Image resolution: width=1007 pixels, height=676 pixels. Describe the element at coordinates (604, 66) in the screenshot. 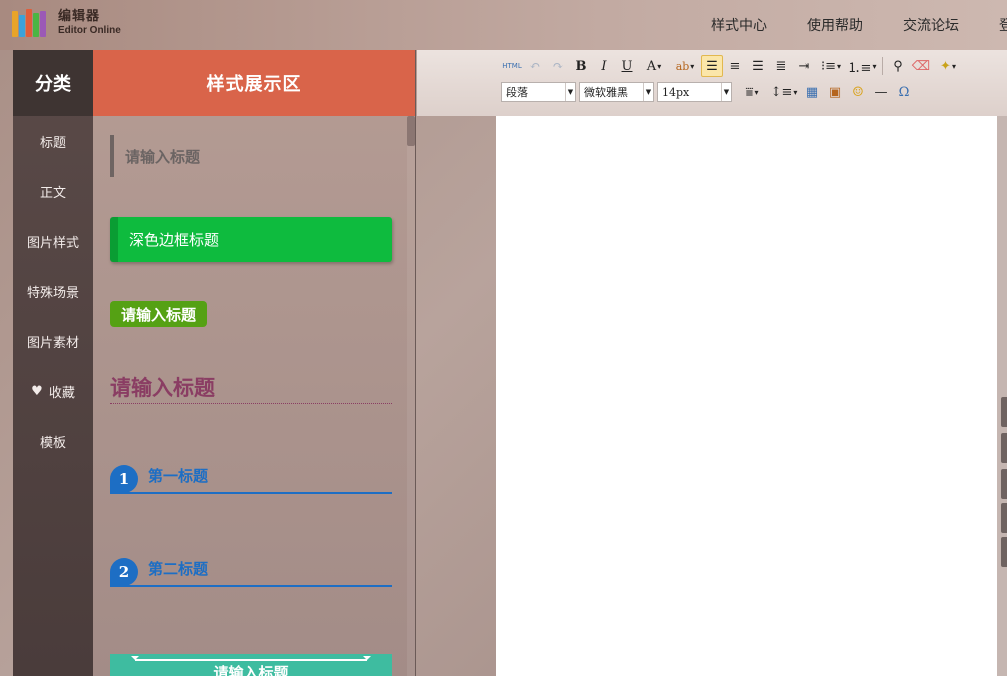

I see `italic-button: I` at that location.